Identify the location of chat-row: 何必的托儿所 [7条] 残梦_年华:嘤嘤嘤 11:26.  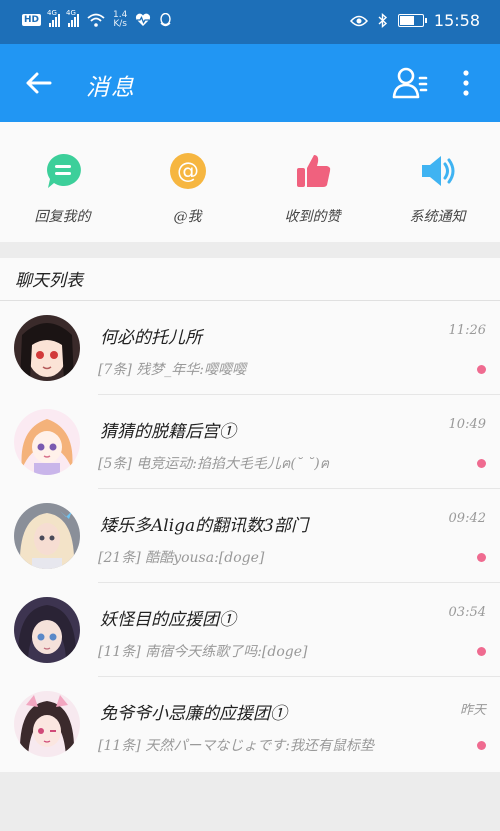
(250, 348).